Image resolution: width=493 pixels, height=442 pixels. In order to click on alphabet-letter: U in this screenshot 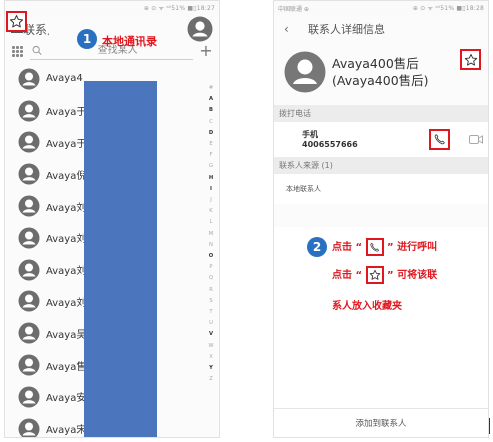, I will do `click(211, 323)`.